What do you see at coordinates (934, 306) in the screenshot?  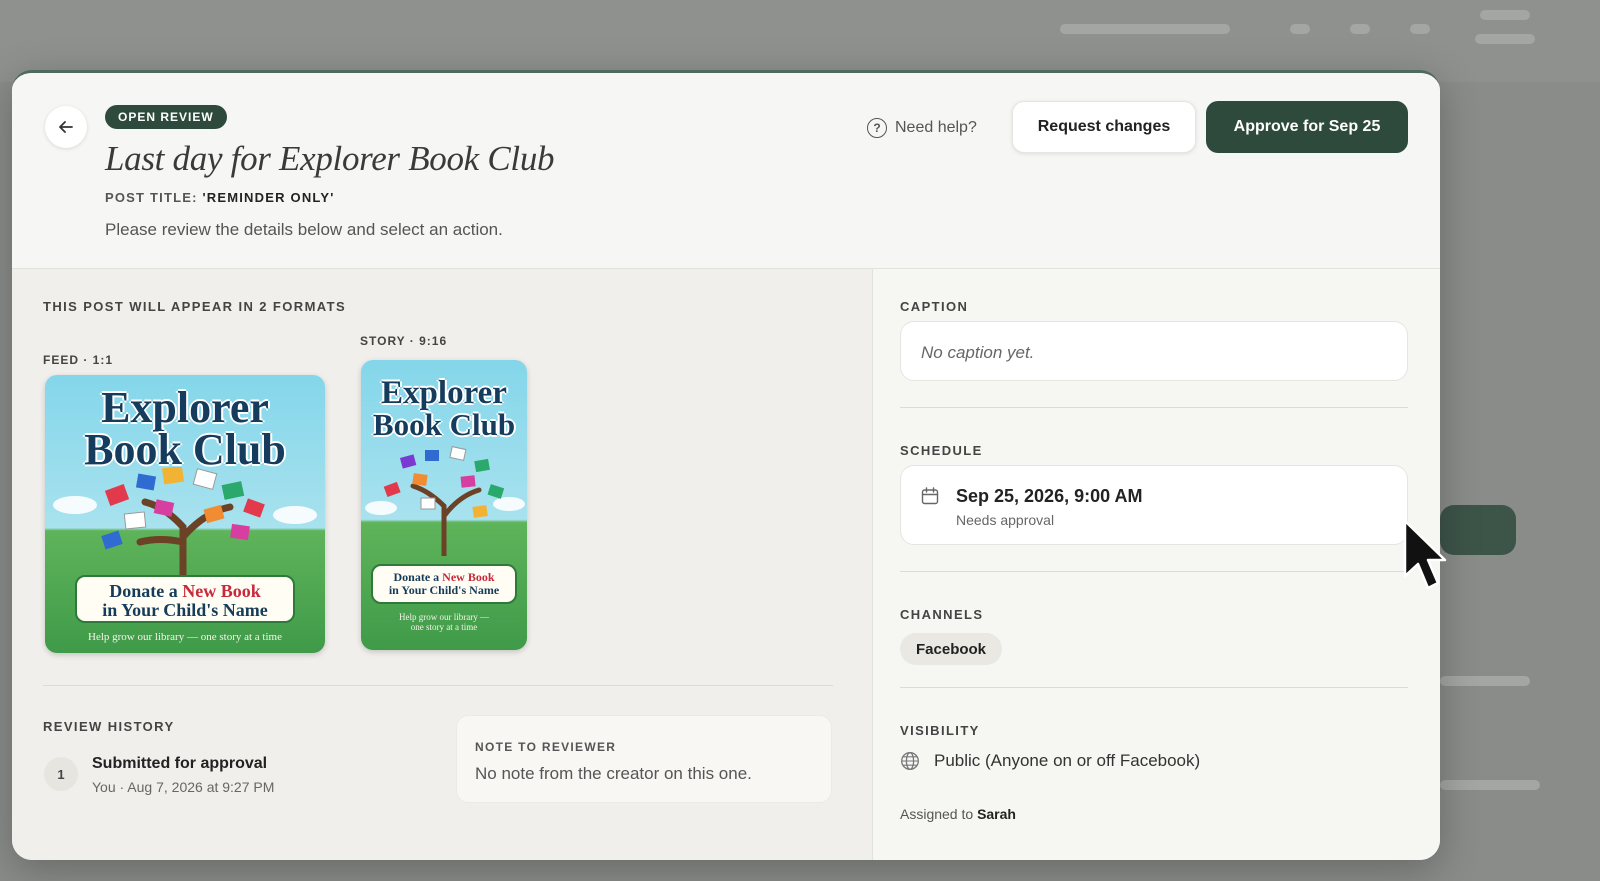 I see `caption-heading: CAPTION` at bounding box center [934, 306].